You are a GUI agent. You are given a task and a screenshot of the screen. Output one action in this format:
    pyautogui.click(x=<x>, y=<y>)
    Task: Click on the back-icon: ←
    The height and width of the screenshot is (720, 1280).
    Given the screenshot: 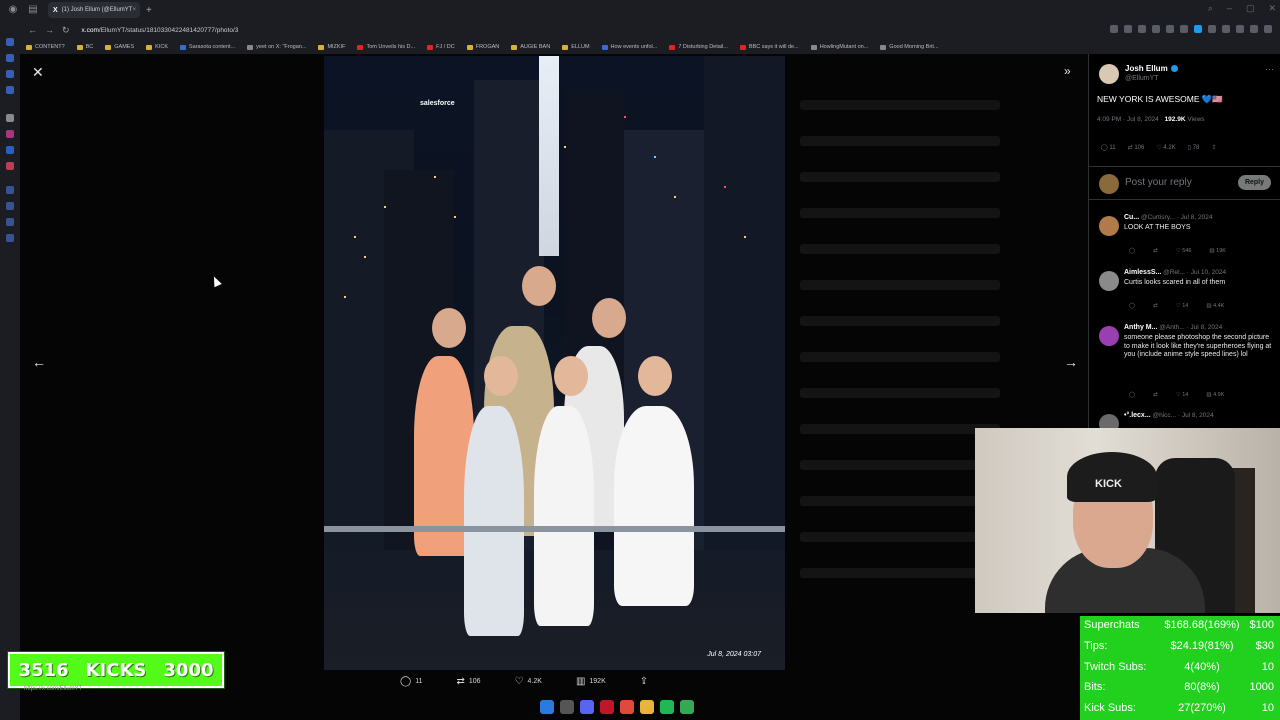 What is the action you would take?
    pyautogui.click(x=32, y=30)
    